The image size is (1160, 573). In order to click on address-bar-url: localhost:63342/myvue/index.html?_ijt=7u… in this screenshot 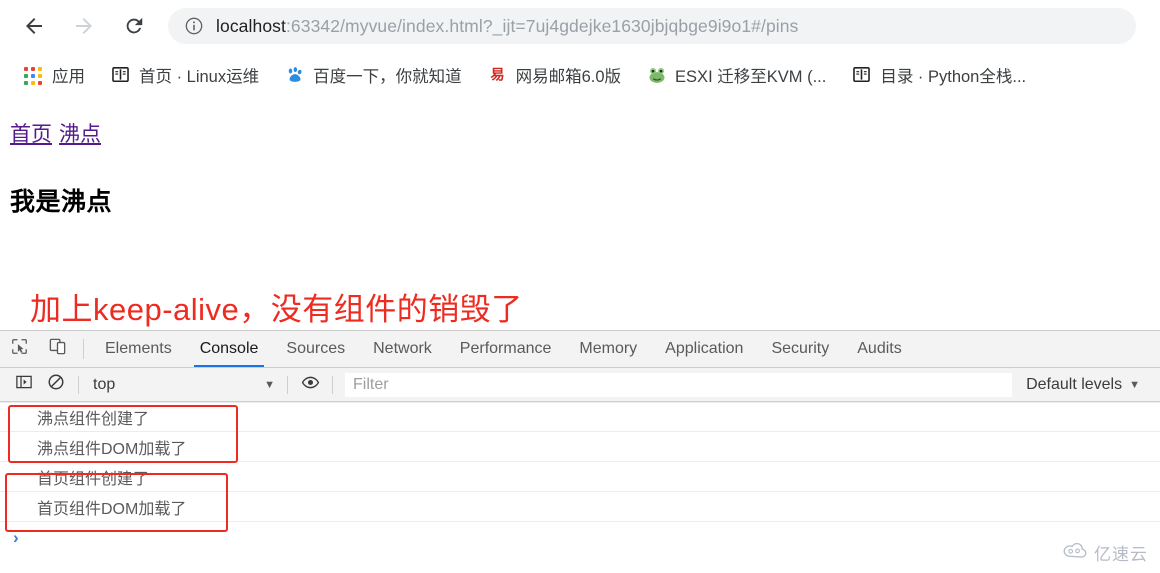, I will do `click(507, 26)`.